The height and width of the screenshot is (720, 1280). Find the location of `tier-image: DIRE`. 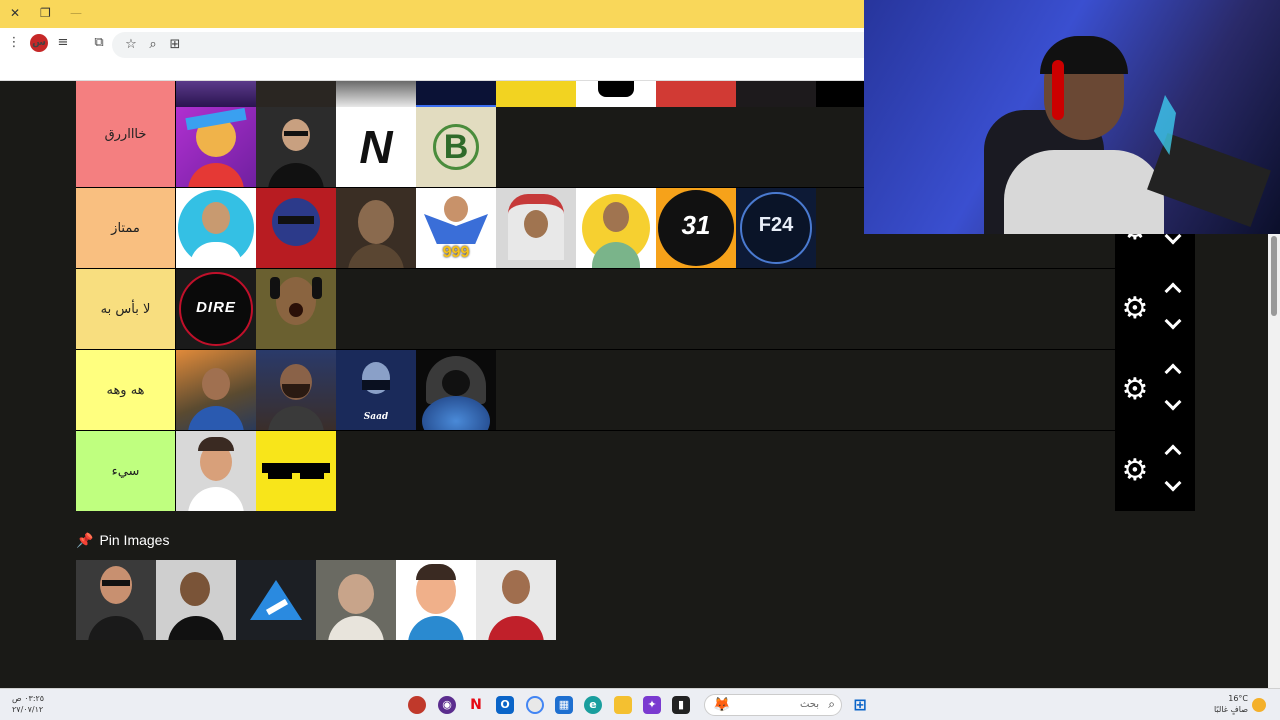

tier-image: DIRE is located at coordinates (216, 309).